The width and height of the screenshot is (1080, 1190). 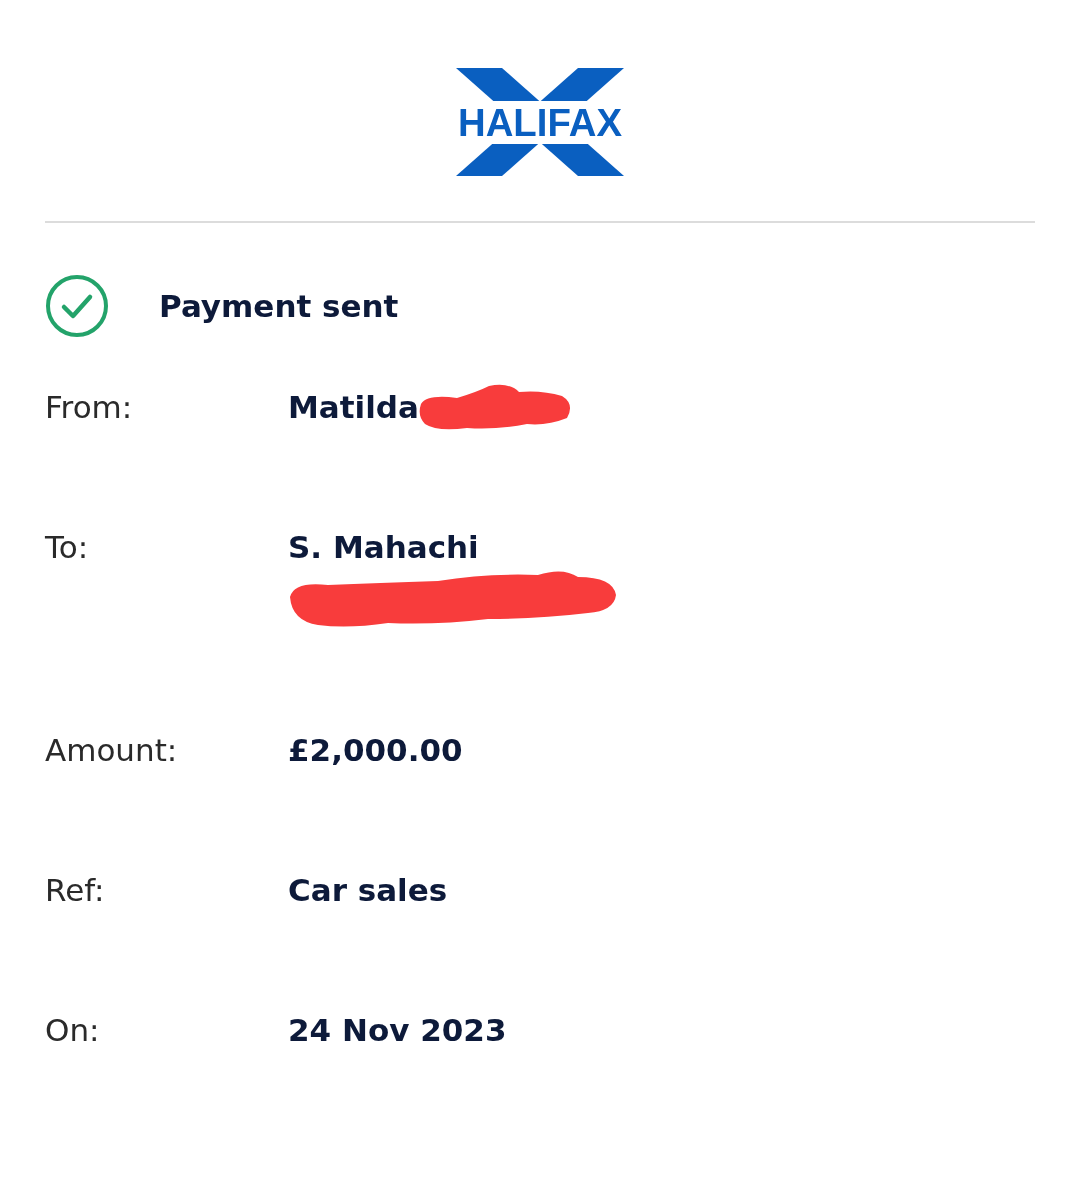 I want to click on x-logo-icon, so click(x=540, y=122).